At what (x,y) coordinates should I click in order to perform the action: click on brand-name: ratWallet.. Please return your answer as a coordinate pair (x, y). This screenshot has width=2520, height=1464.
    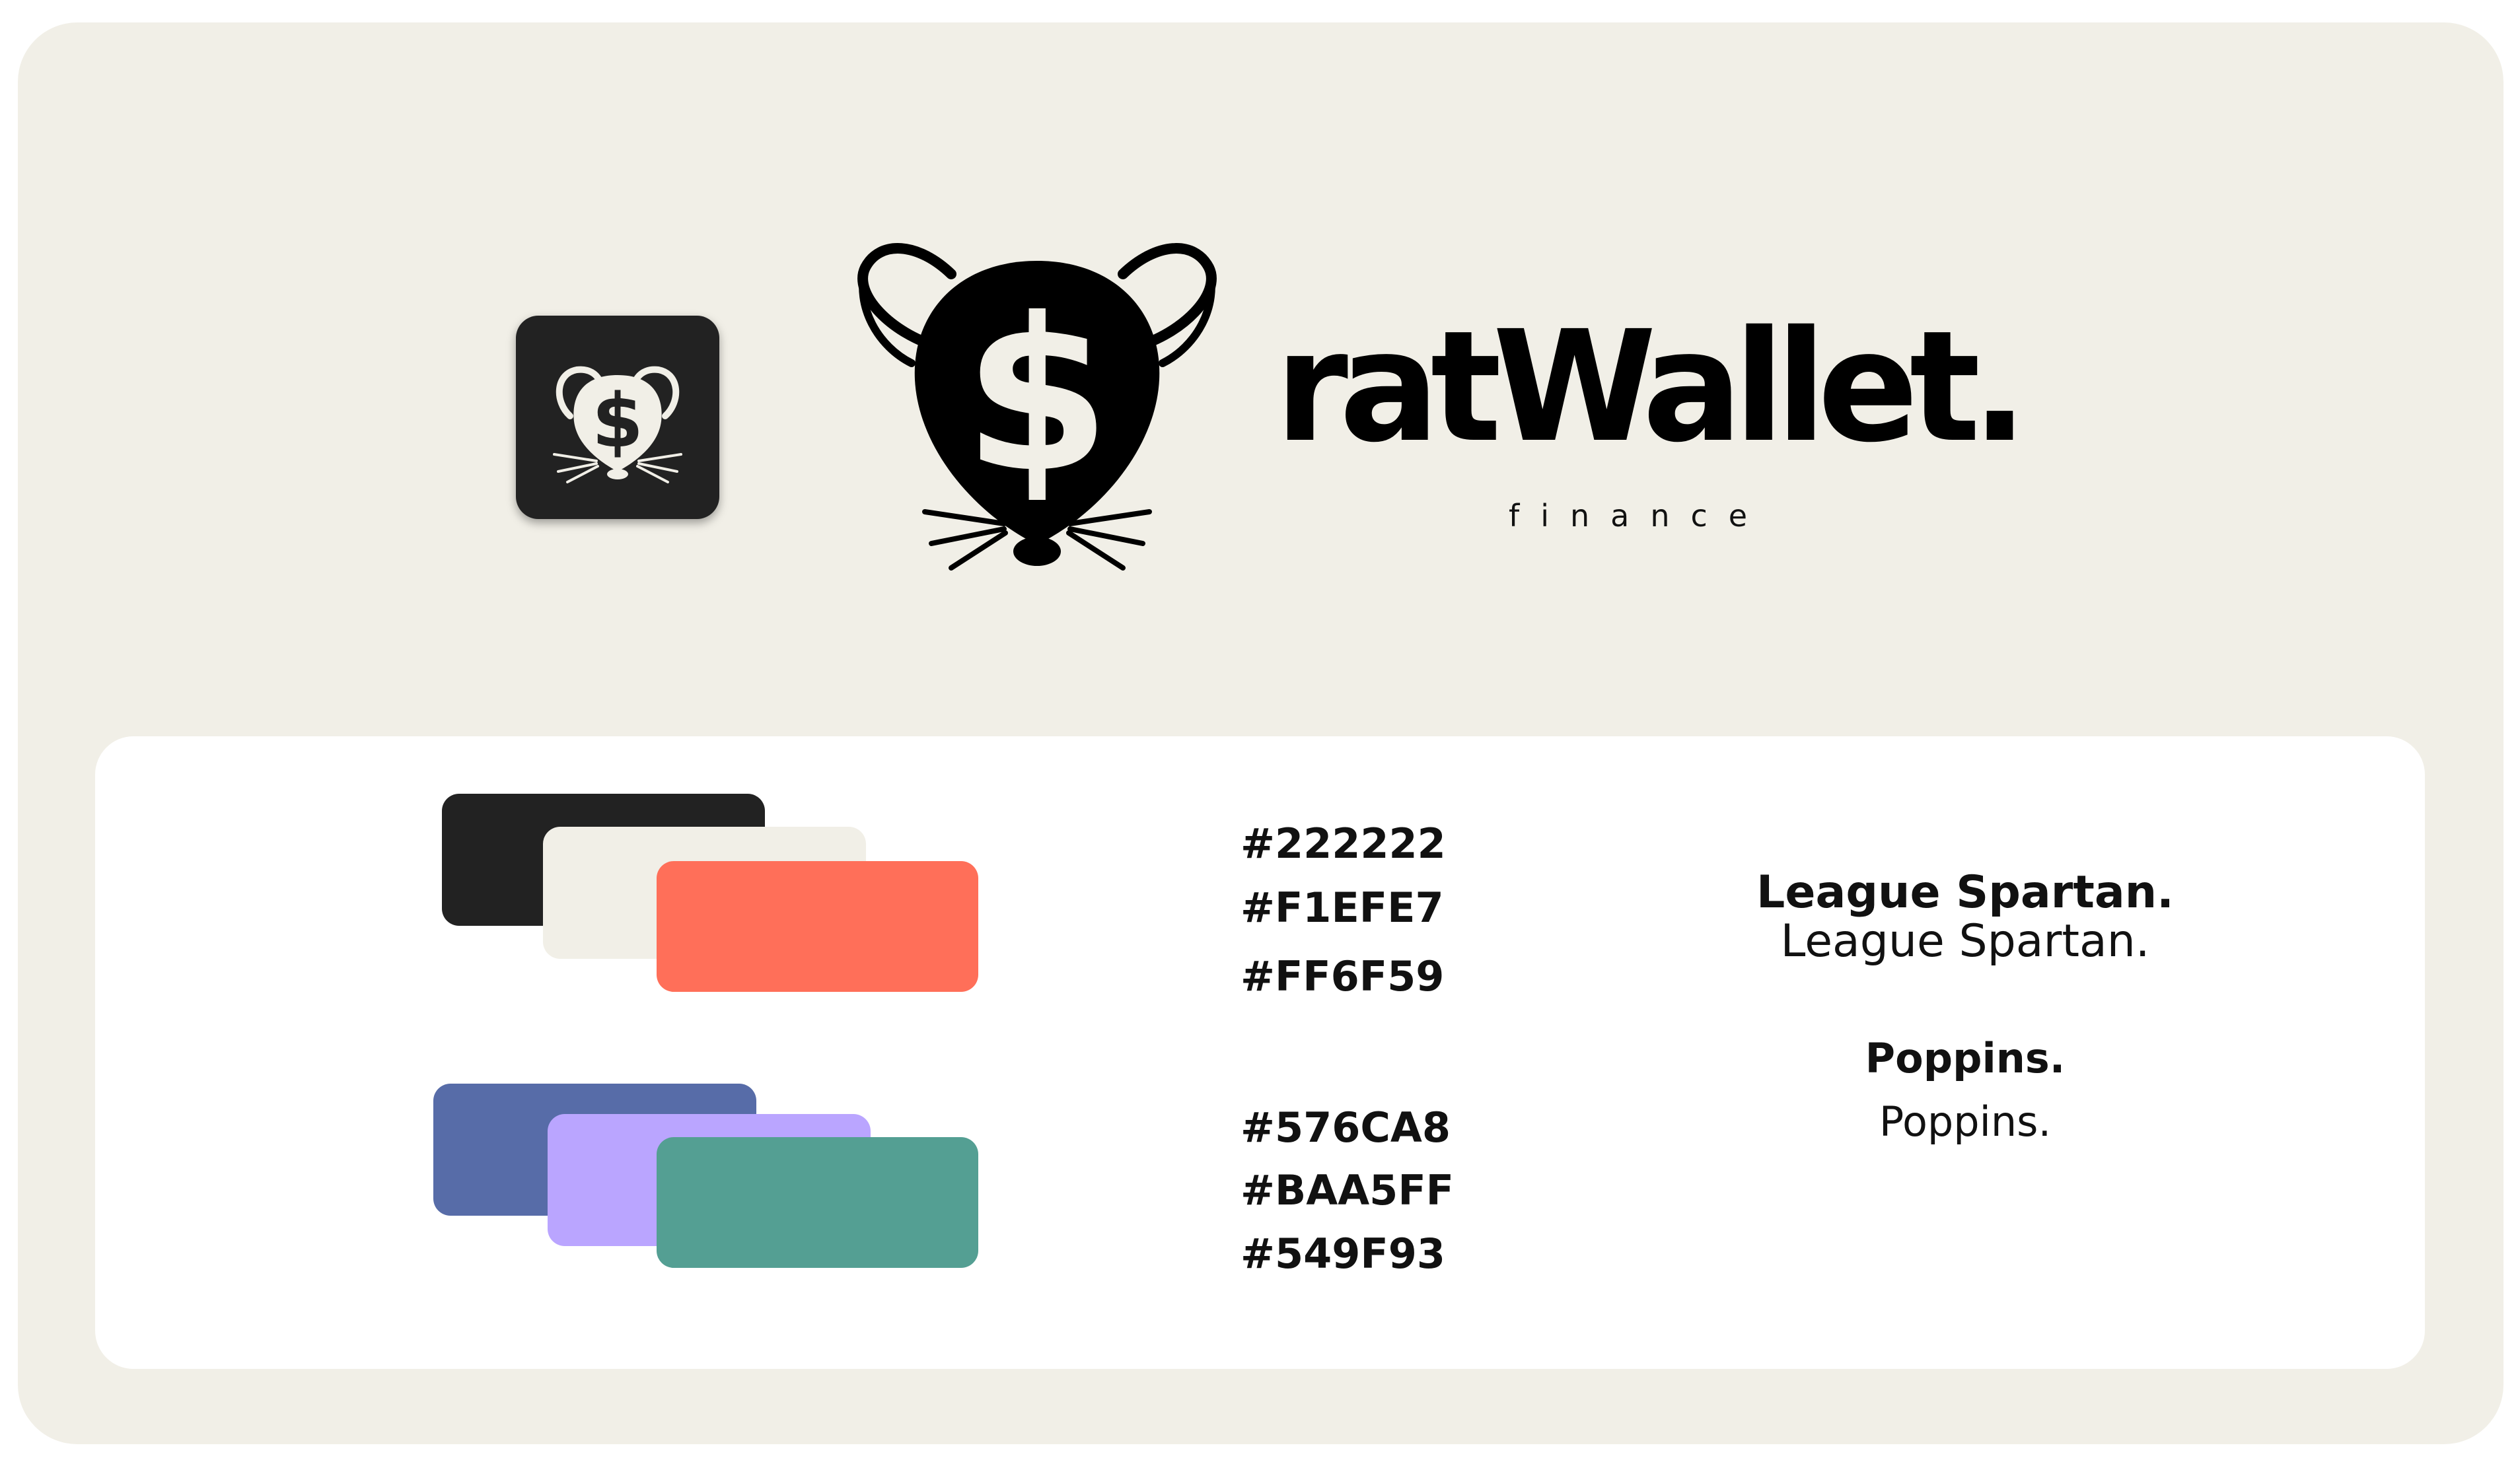
    Looking at the image, I should click on (1651, 387).